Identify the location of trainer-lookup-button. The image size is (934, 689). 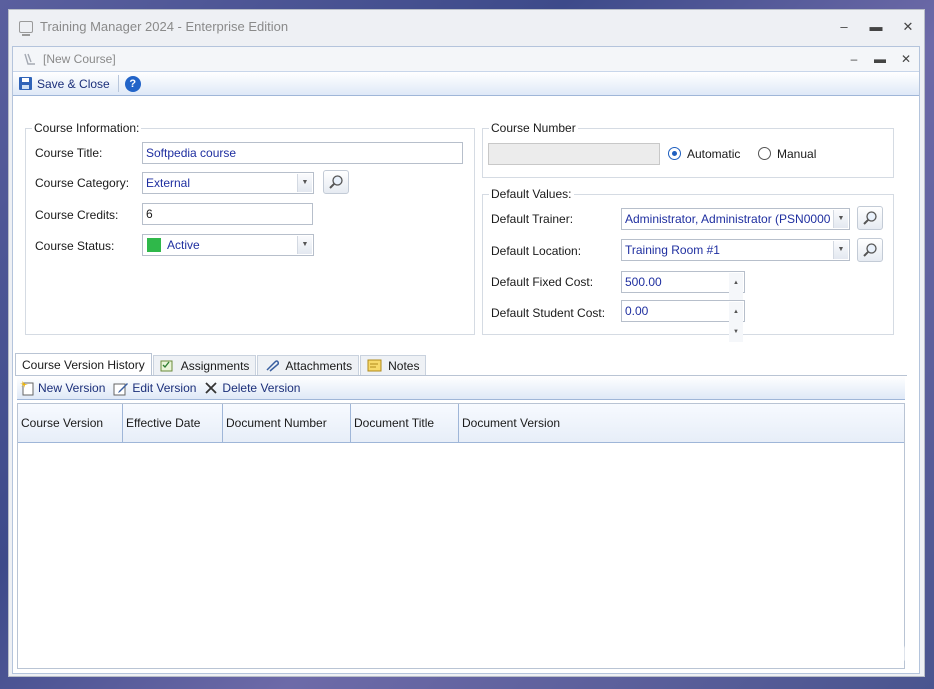
(870, 218).